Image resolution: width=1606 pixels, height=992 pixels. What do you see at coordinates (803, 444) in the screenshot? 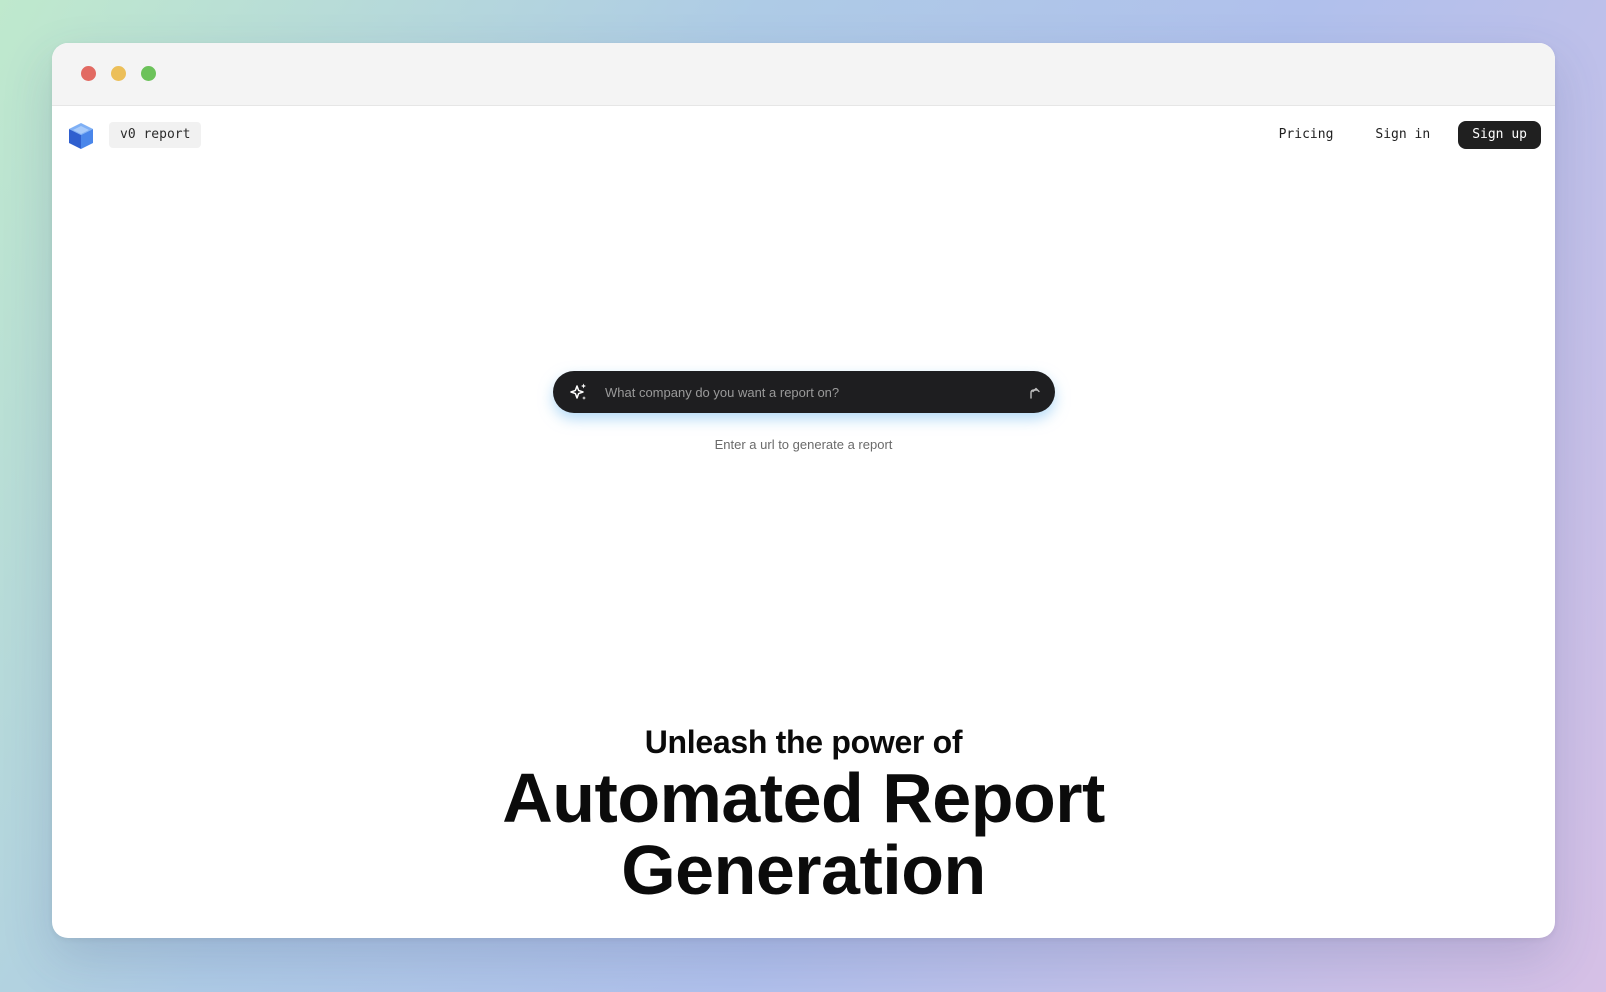
I see `search-hint-text: Enter a url to generate a report` at bounding box center [803, 444].